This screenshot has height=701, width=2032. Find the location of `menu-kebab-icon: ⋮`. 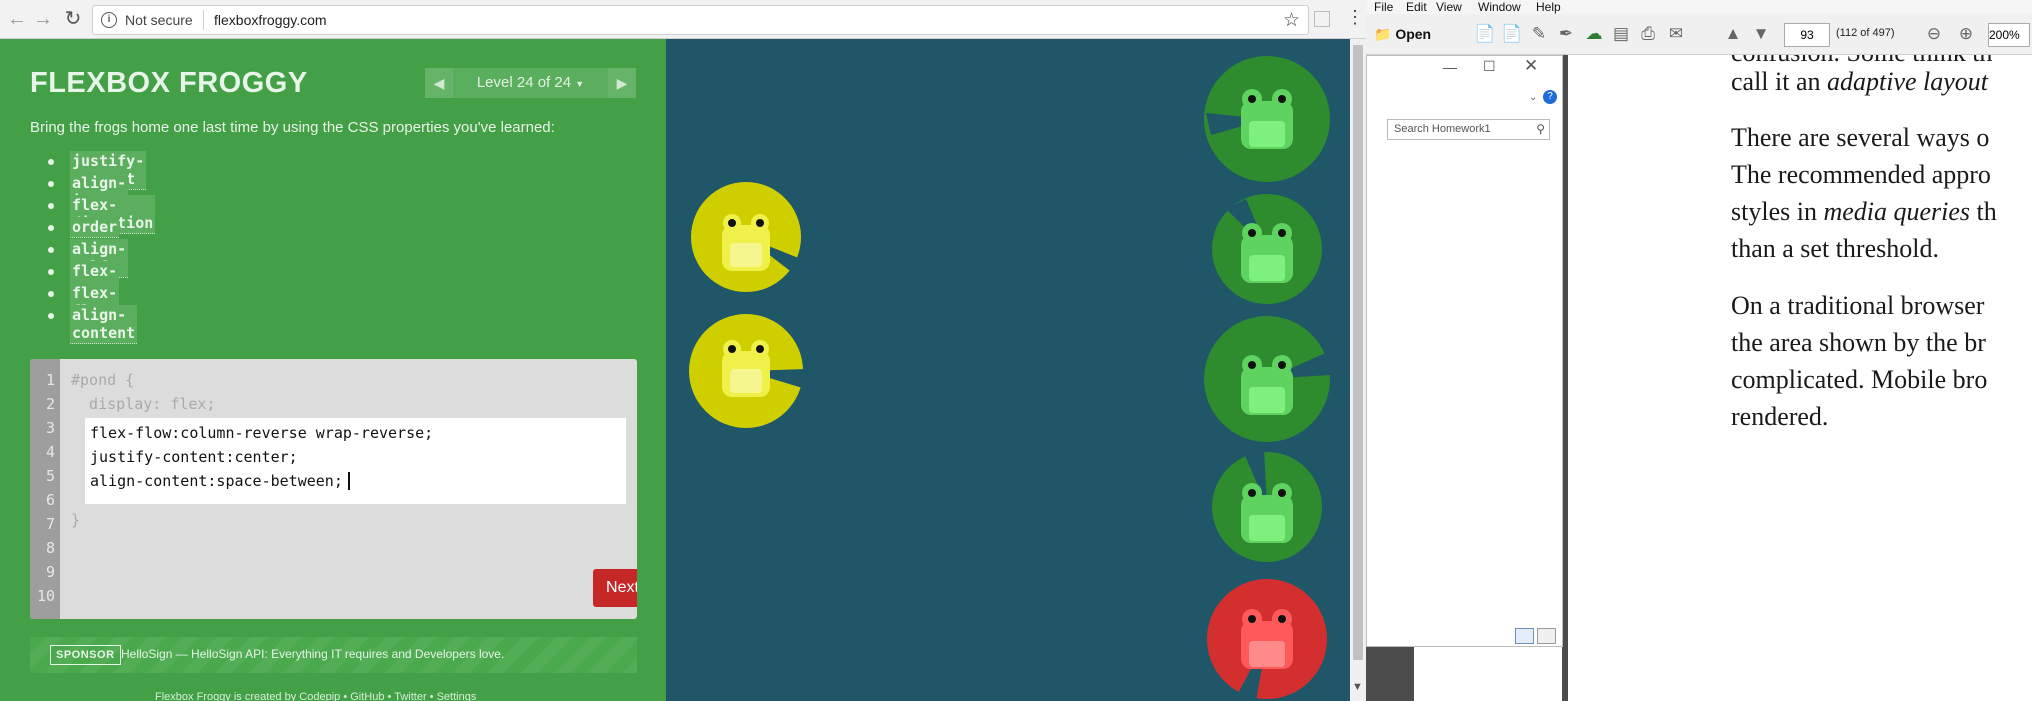

menu-kebab-icon: ⋮ is located at coordinates (1355, 17).